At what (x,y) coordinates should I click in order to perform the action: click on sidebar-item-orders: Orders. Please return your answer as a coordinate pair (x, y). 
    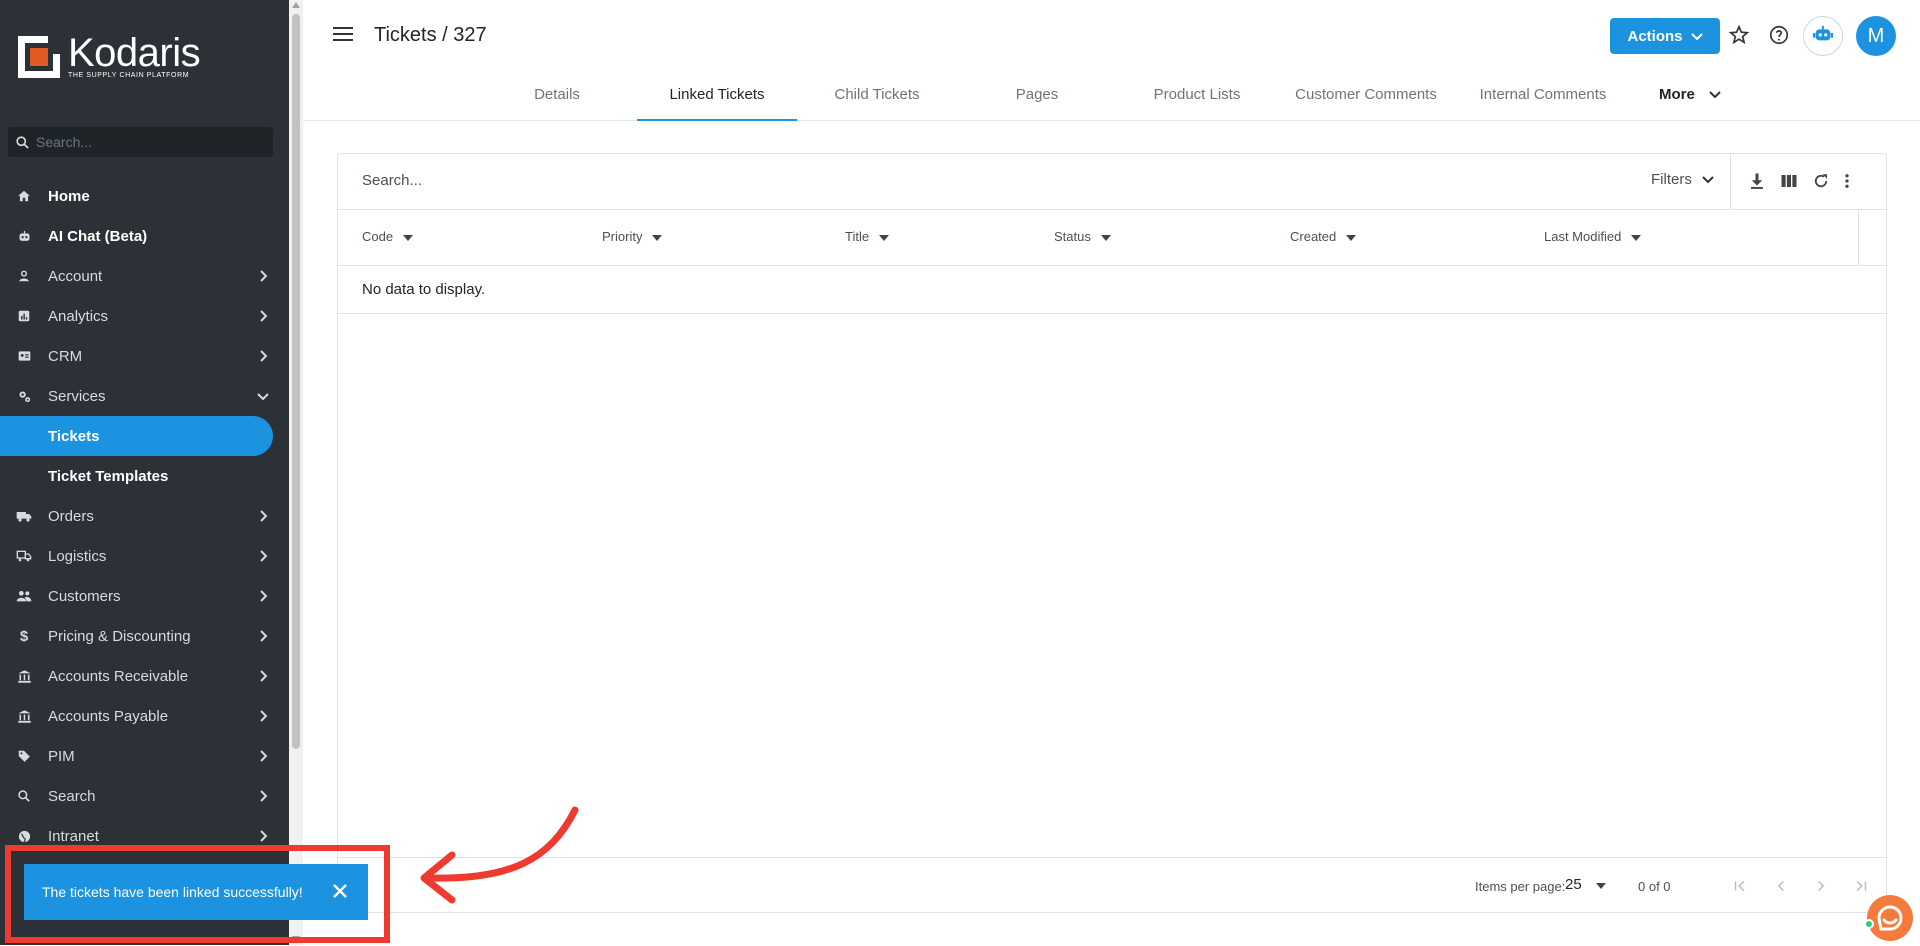
    Looking at the image, I should click on (144, 516).